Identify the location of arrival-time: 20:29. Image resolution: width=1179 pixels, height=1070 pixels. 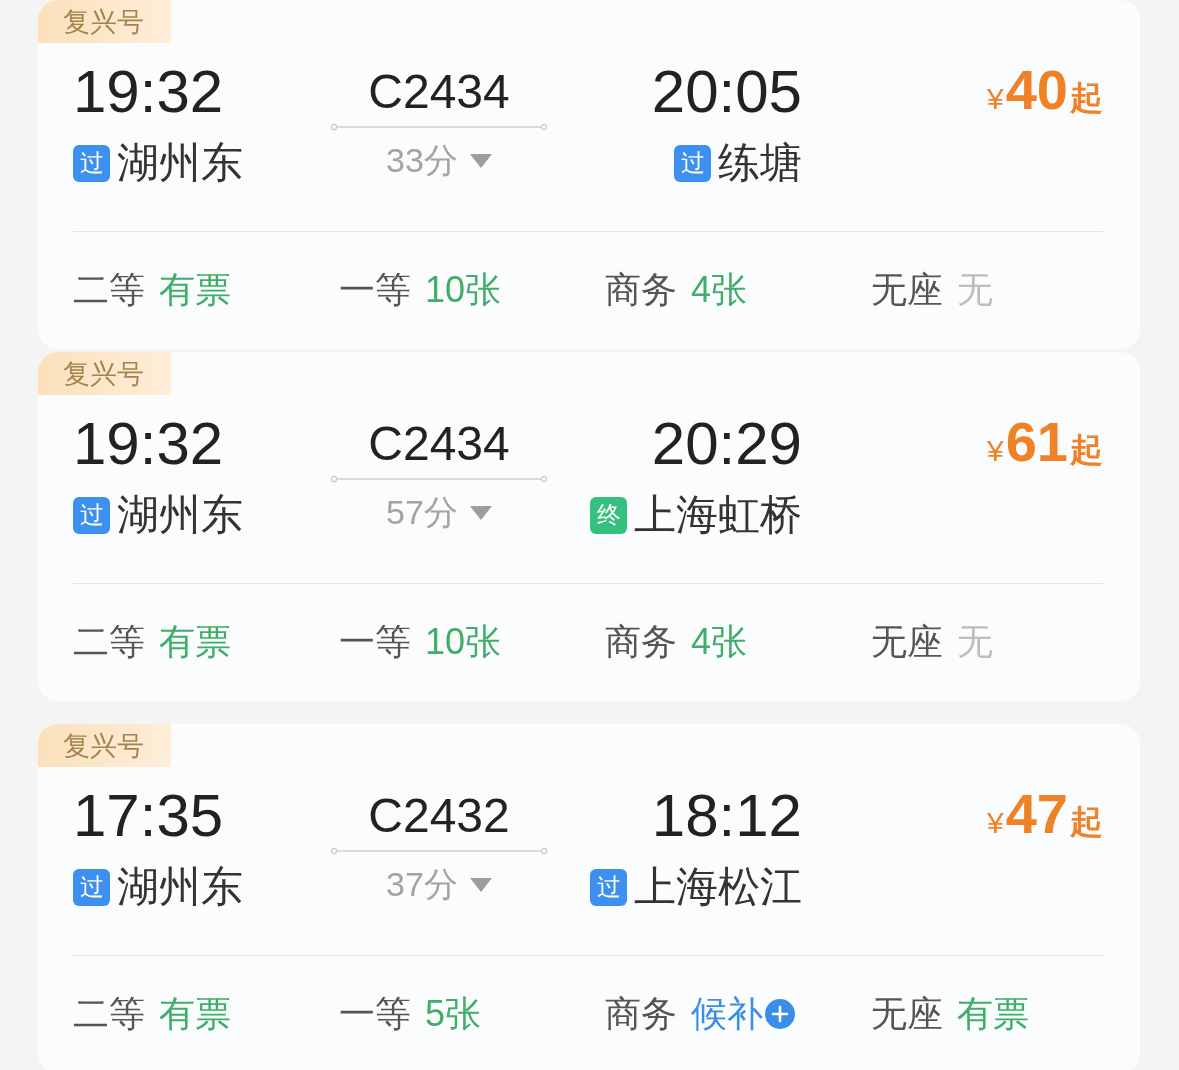
(726, 444).